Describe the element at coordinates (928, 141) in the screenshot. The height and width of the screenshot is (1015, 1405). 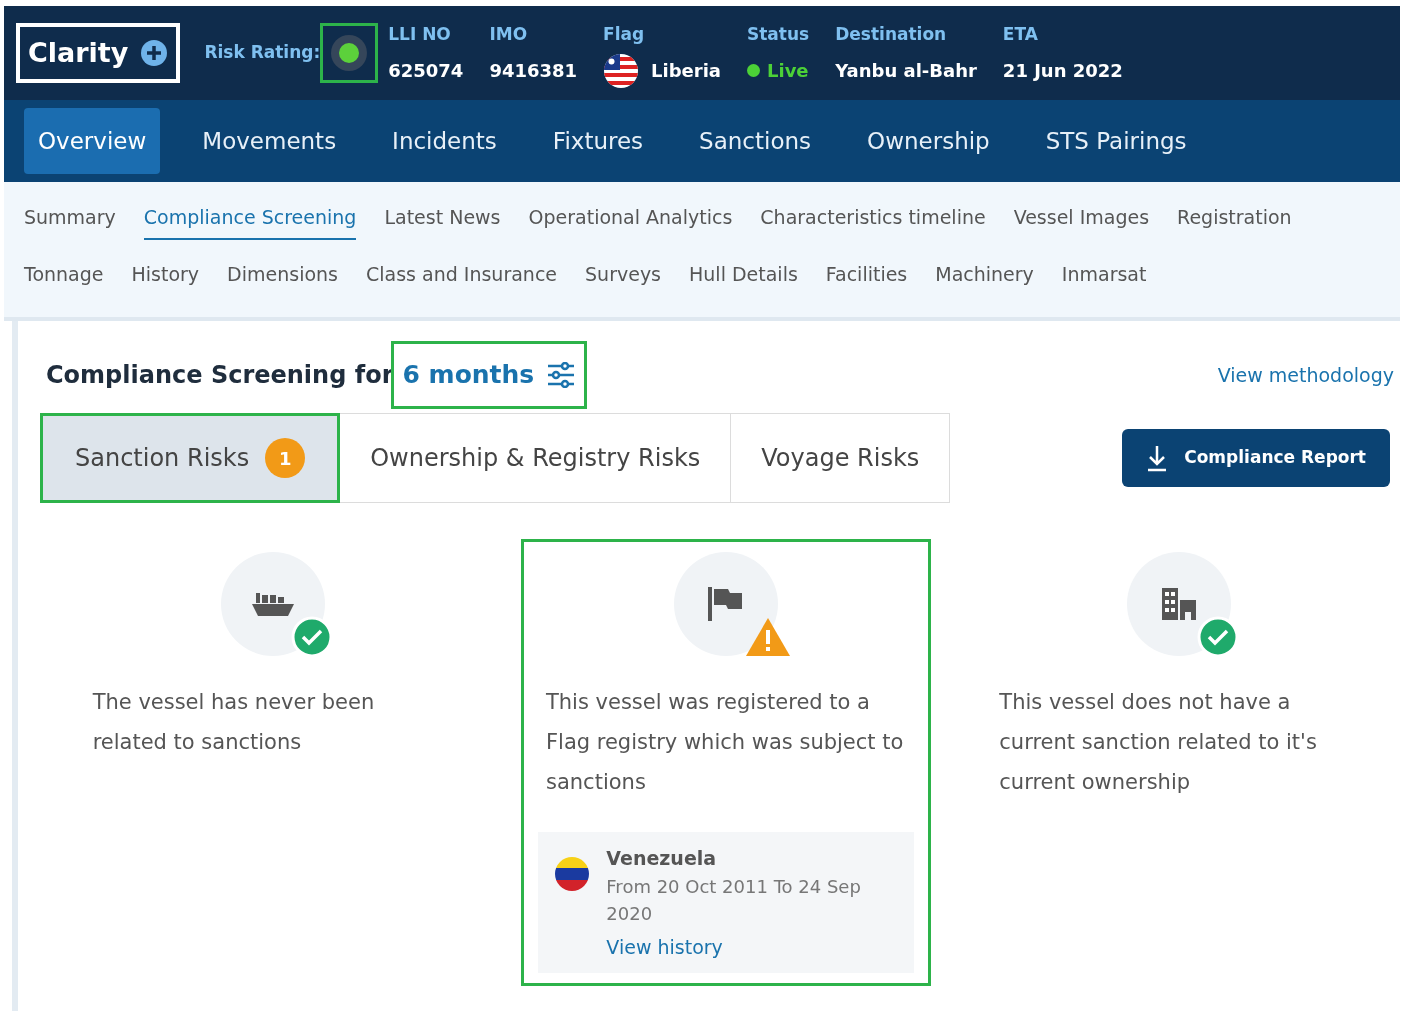
I see `main-tab: Ownership` at that location.